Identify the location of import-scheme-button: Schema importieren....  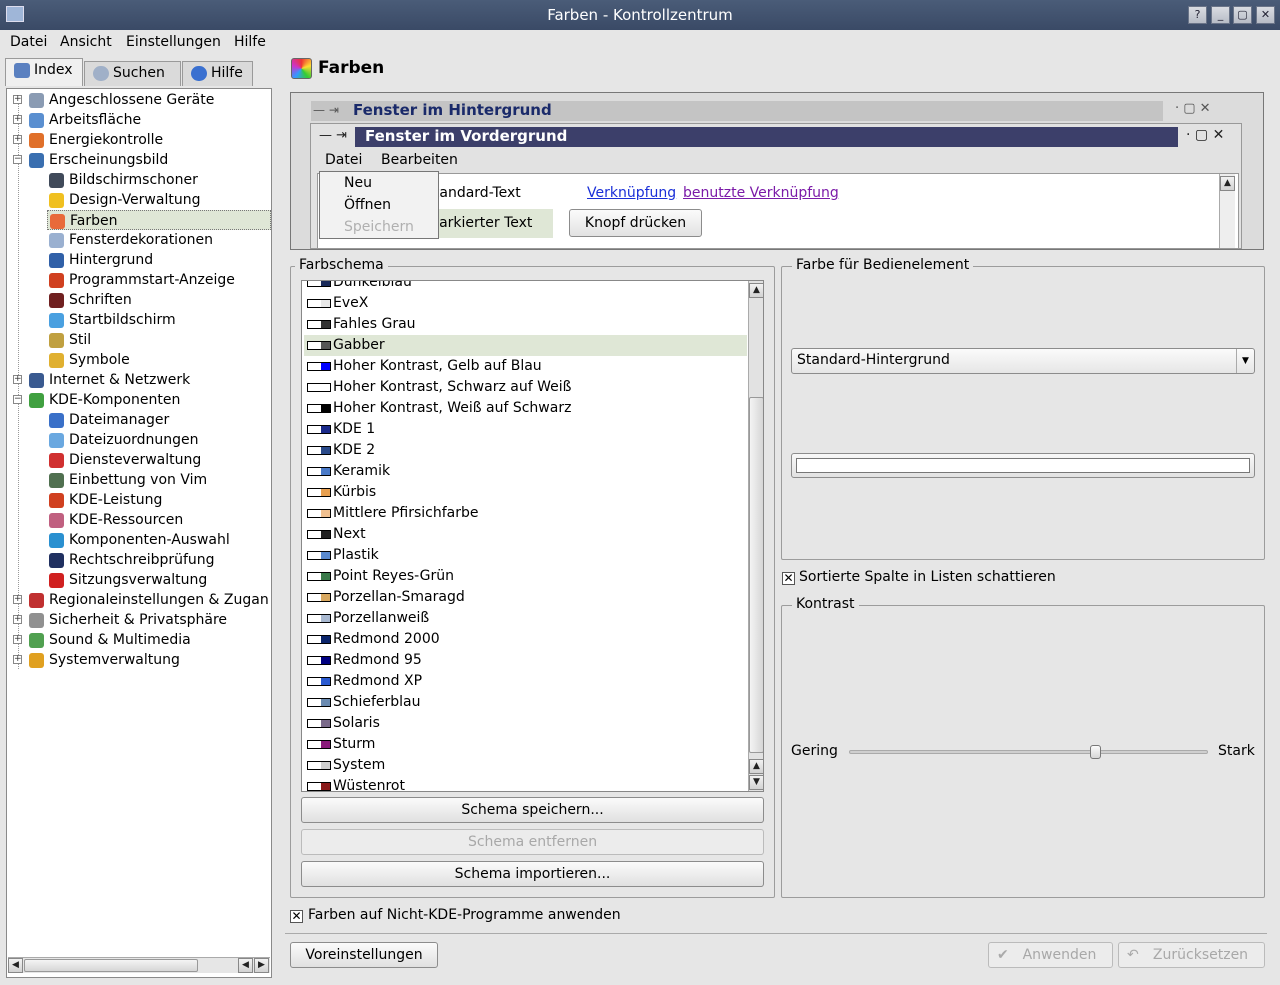
(532, 874).